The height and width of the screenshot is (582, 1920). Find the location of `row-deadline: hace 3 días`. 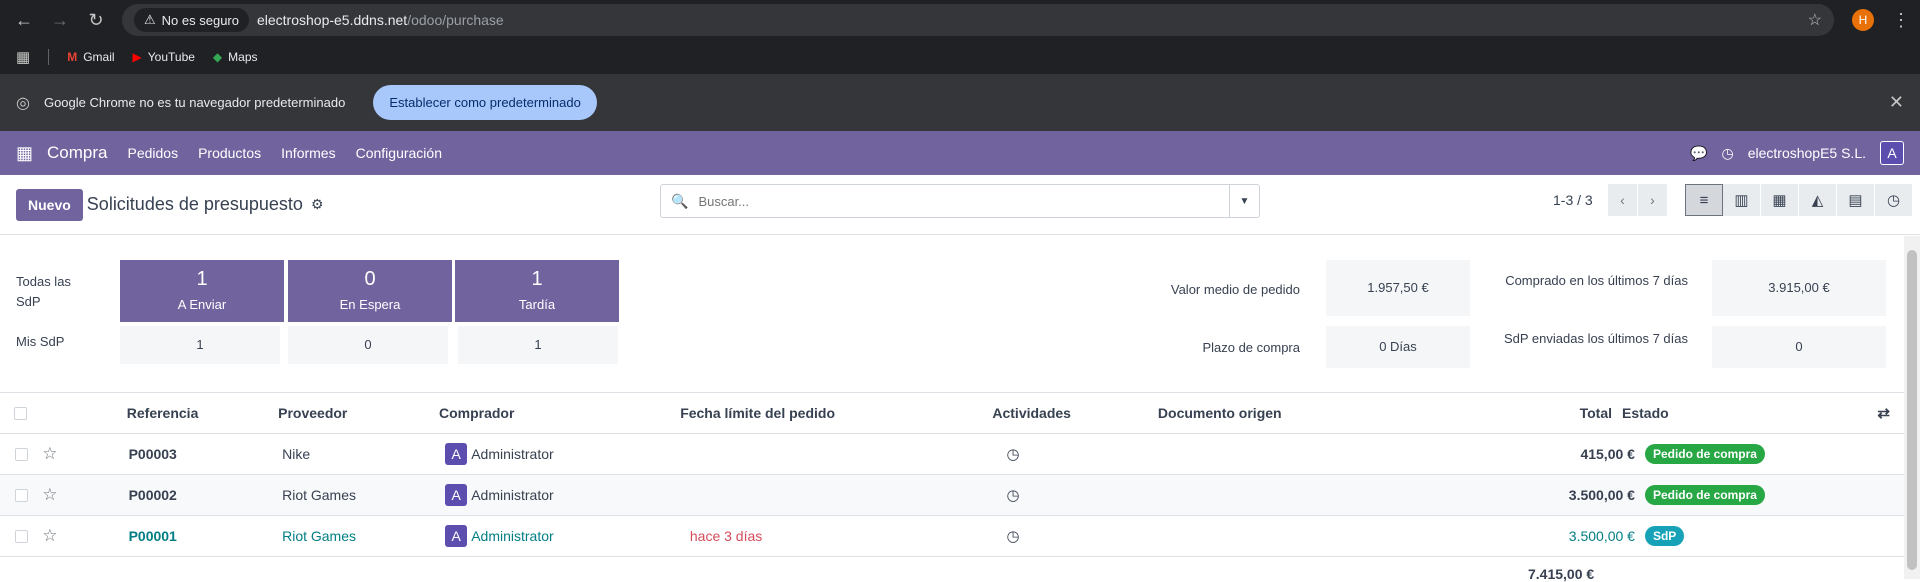

row-deadline: hace 3 días is located at coordinates (726, 536).